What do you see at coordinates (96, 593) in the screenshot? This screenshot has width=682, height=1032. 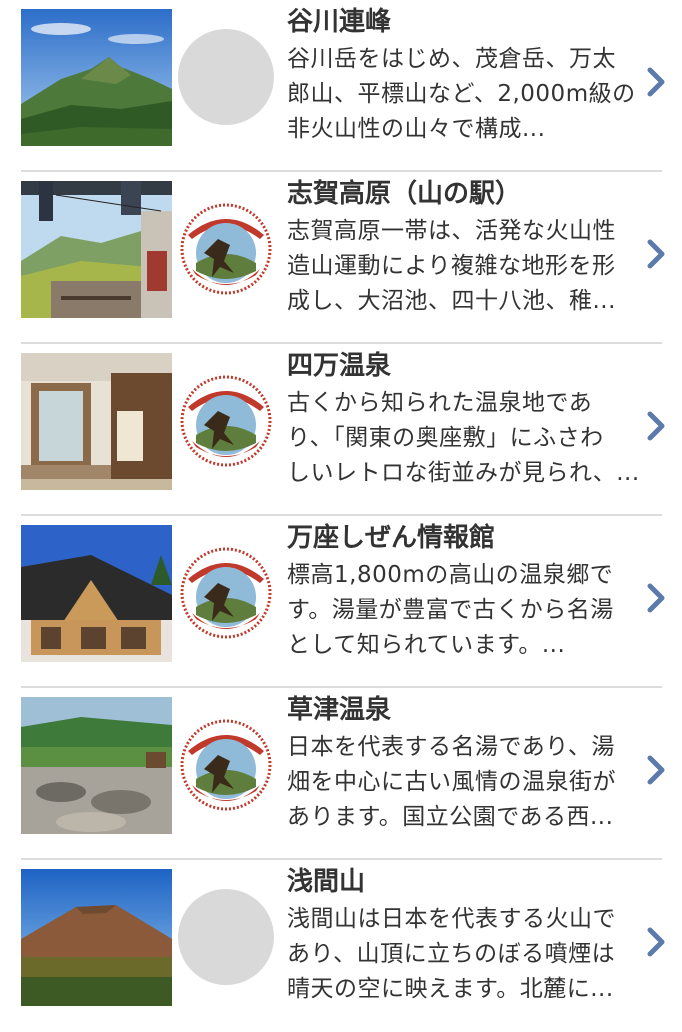 I see `spot-thumbnail-manza-info` at bounding box center [96, 593].